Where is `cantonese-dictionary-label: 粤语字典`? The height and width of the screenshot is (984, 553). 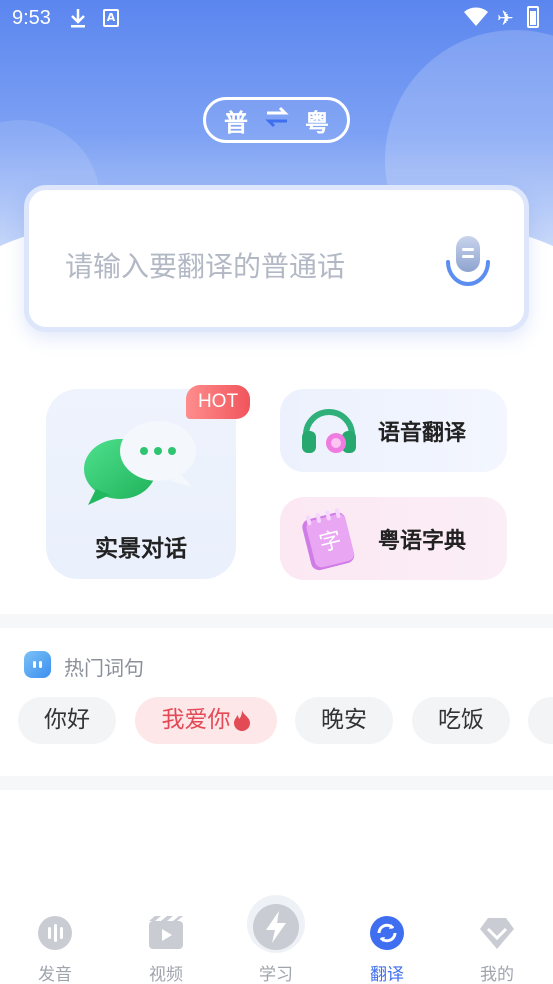
cantonese-dictionary-label: 粤语字典 is located at coordinates (422, 541).